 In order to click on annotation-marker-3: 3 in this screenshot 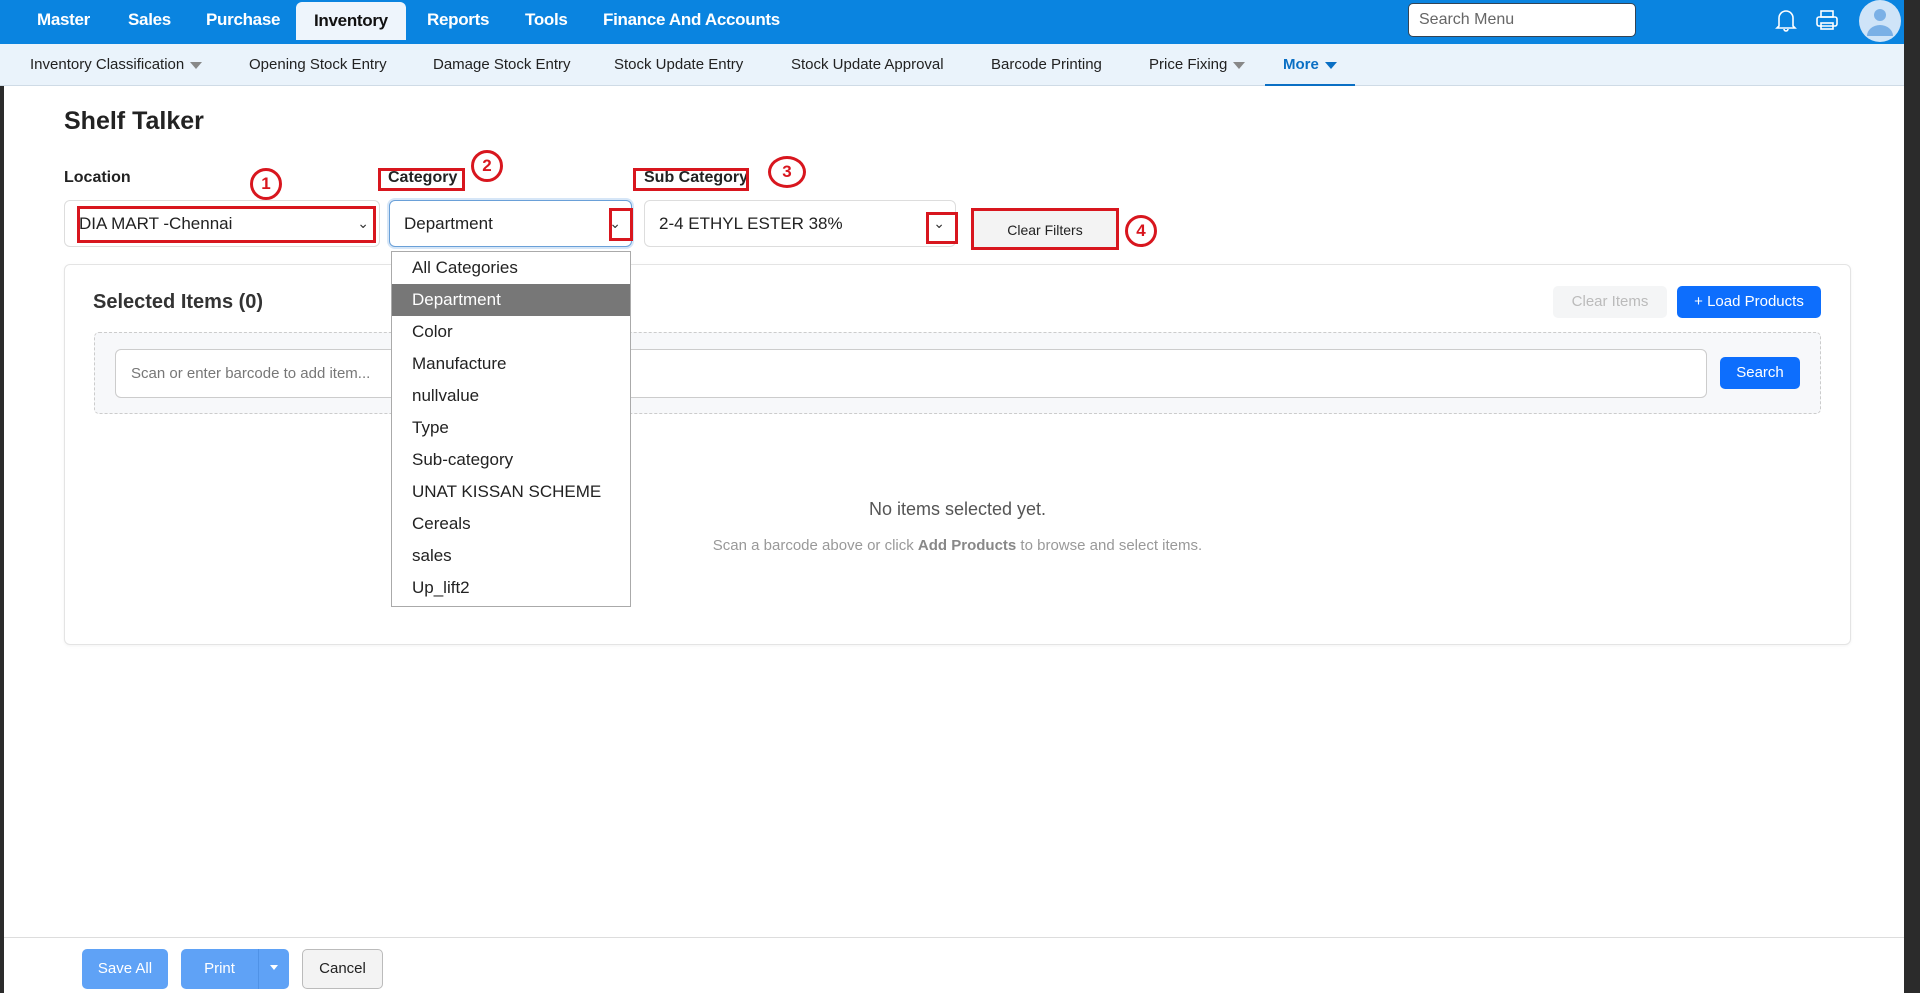, I will do `click(787, 172)`.